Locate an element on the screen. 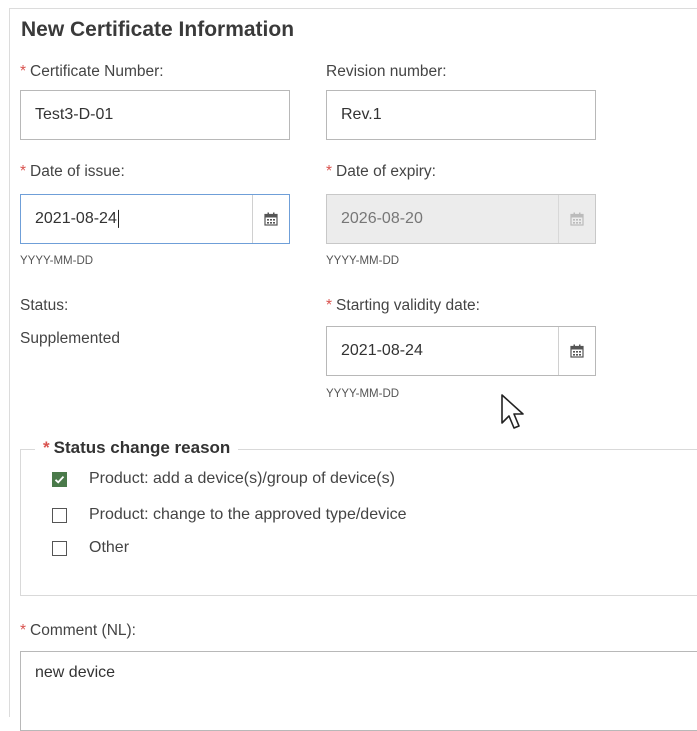 The width and height of the screenshot is (697, 731). status-label: Status: is located at coordinates (44, 305).